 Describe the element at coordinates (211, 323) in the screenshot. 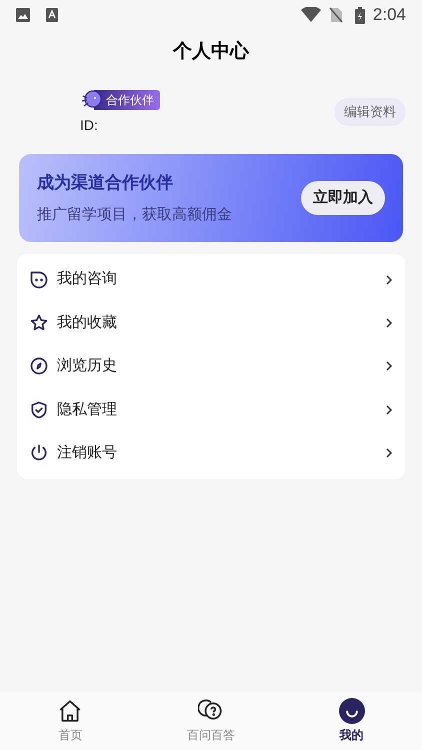

I see `menu-item: 我的收藏` at that location.